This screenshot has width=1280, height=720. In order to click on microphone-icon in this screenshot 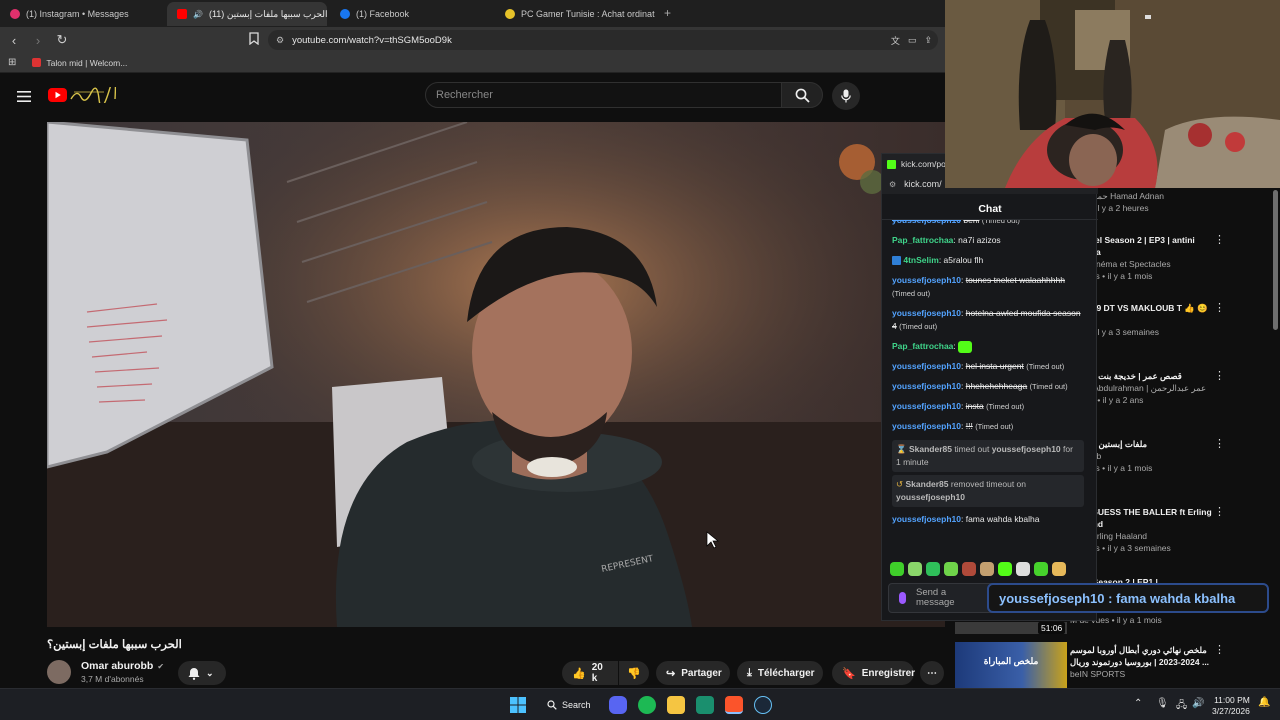, I will do `click(902, 598)`.